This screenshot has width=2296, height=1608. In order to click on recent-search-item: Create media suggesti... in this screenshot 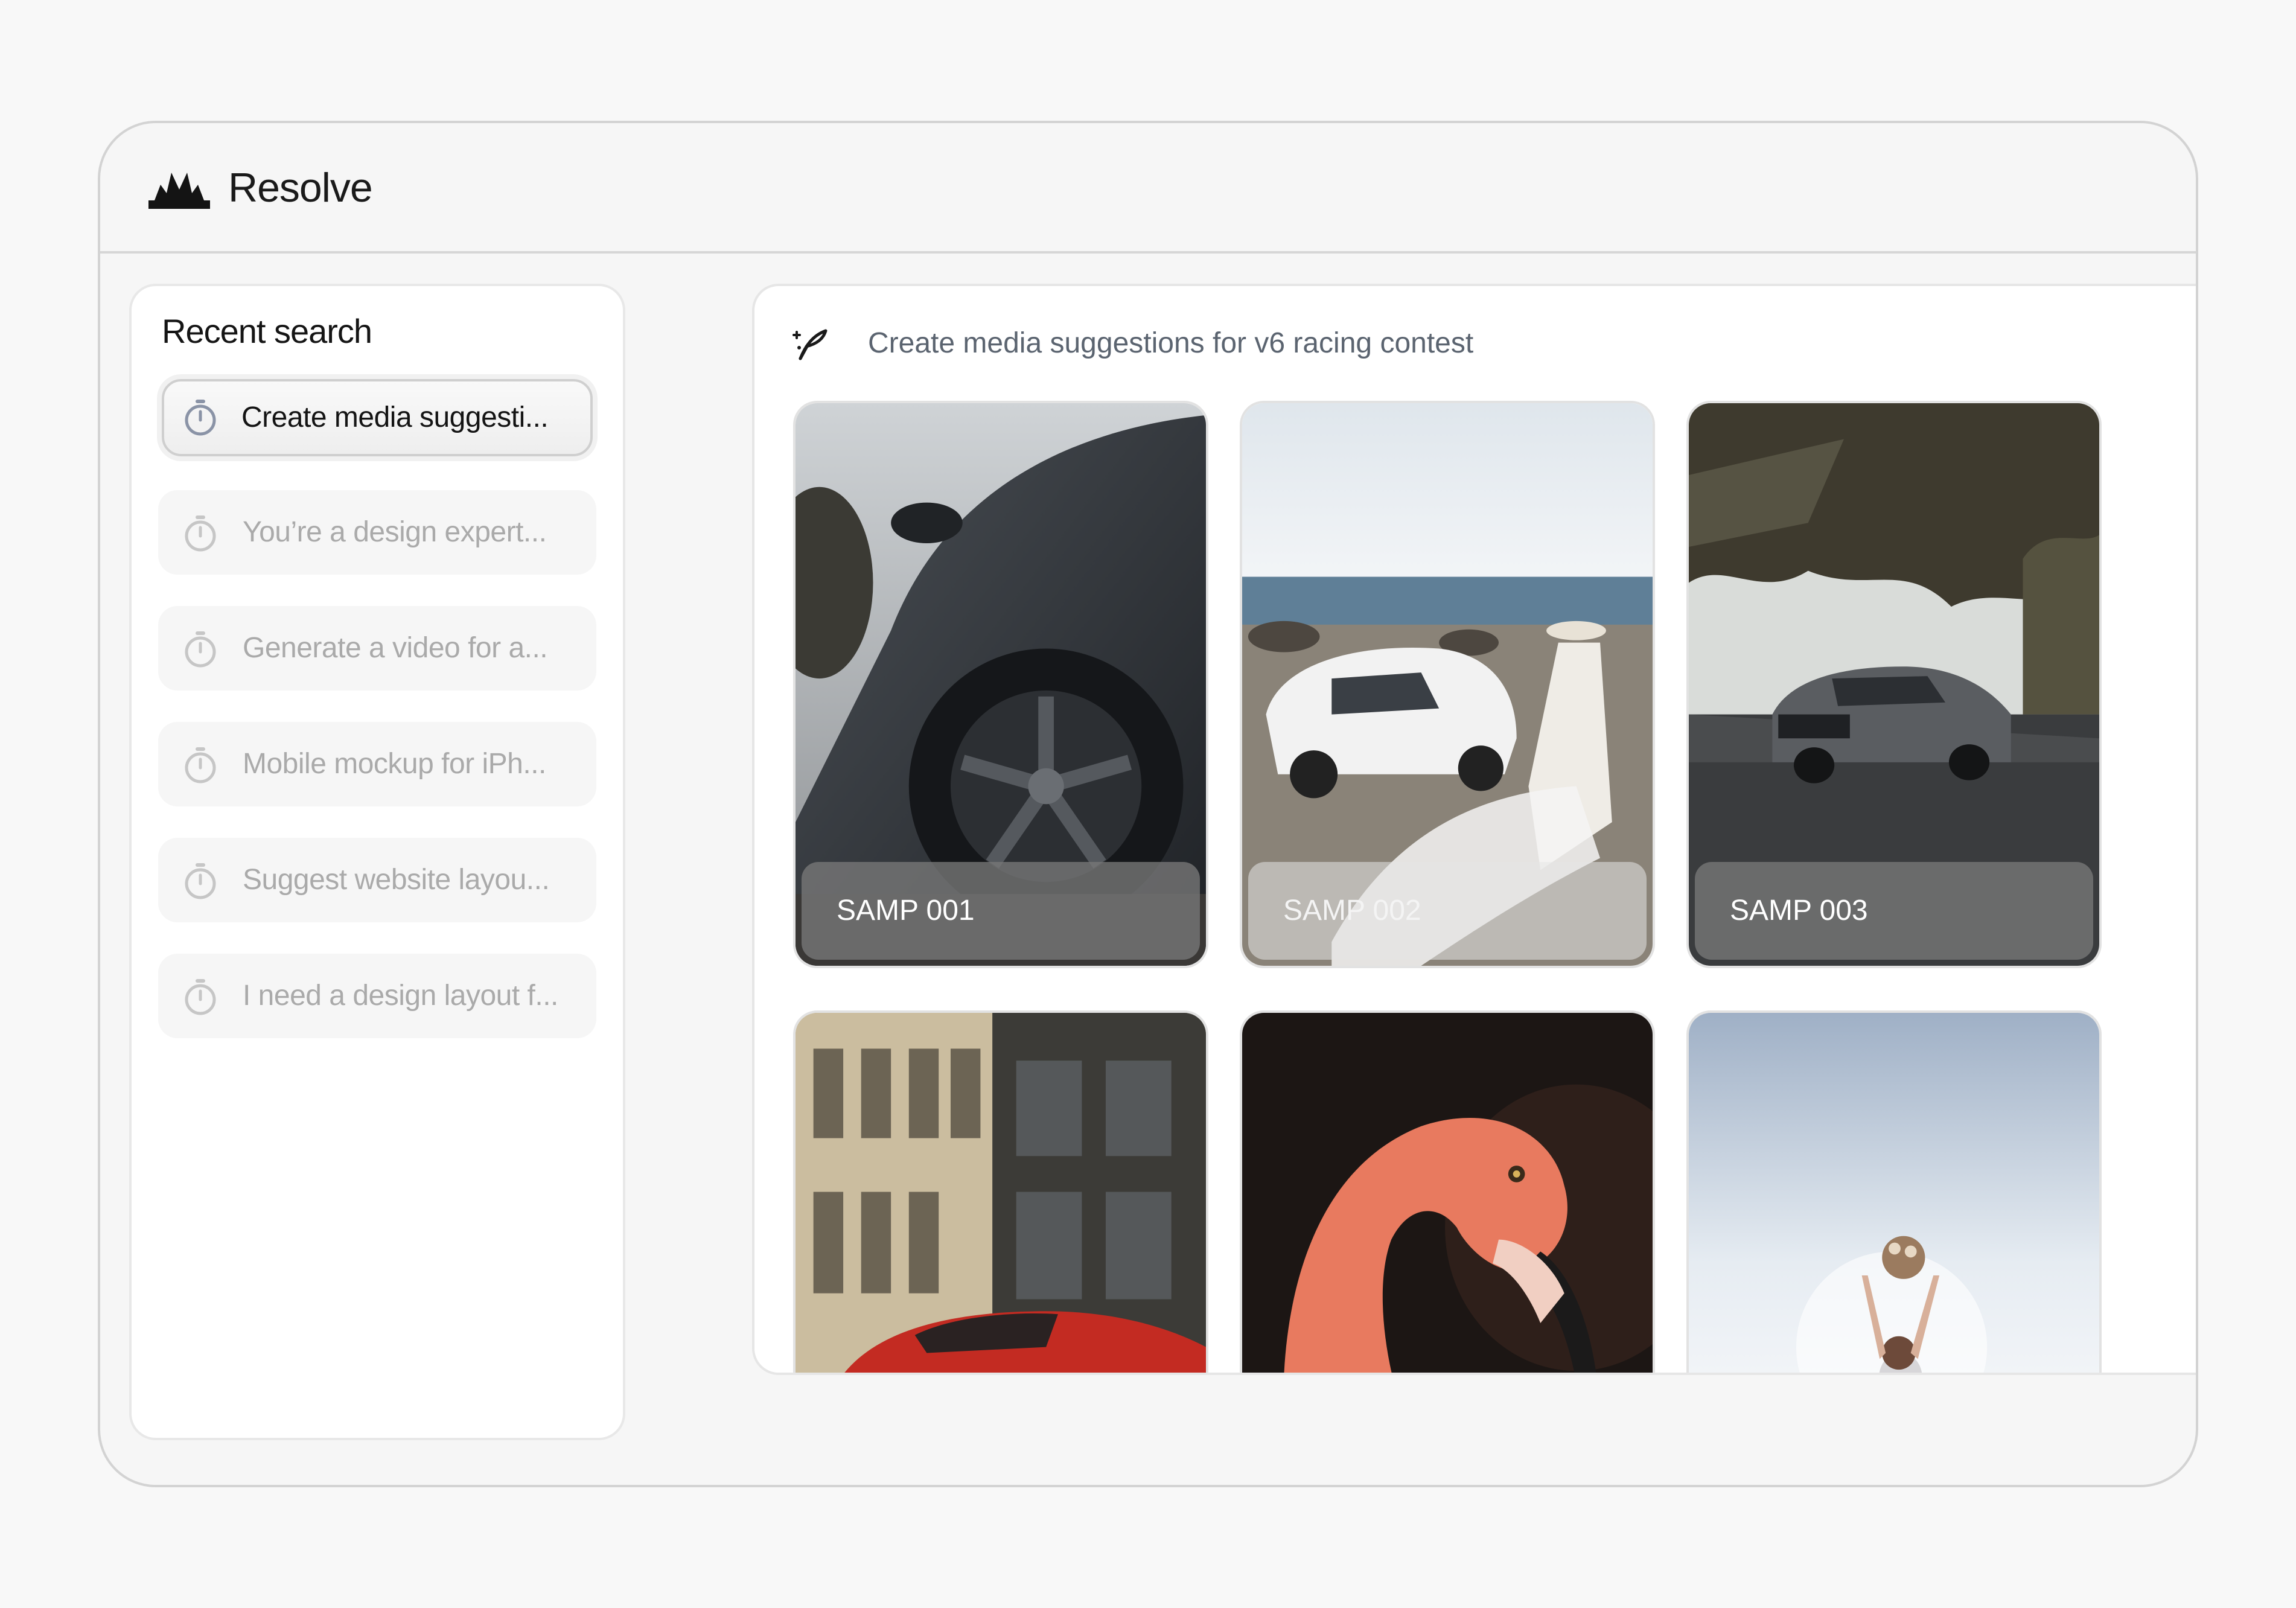, I will do `click(377, 417)`.